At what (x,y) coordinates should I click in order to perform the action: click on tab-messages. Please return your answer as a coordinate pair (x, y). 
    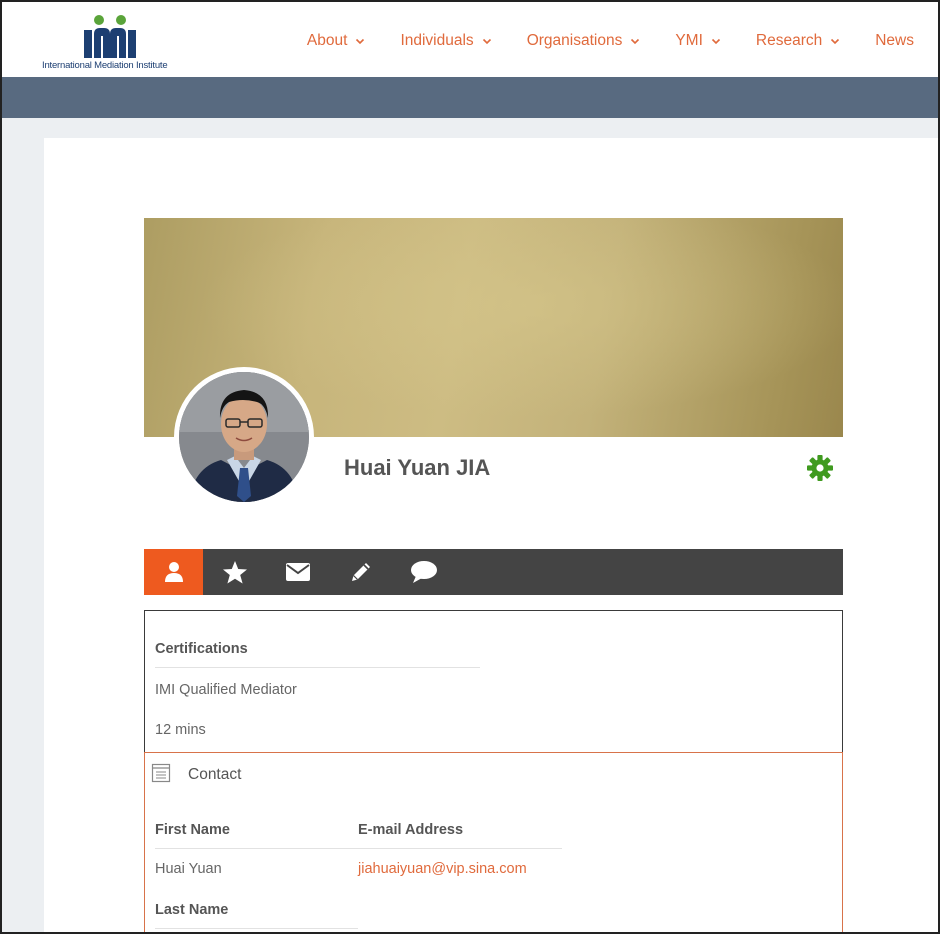
    Looking at the image, I should click on (297, 572).